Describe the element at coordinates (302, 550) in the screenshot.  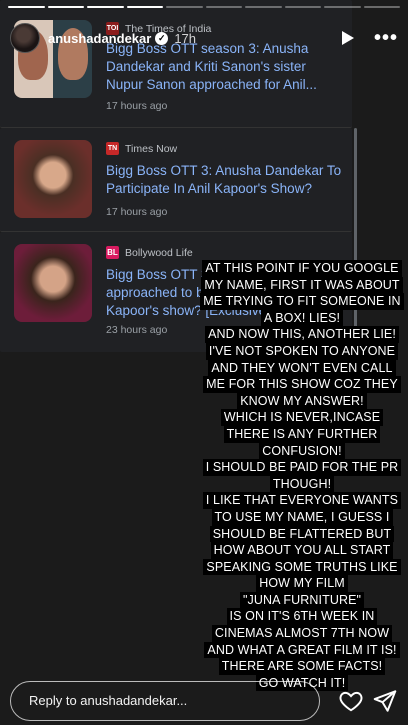
I see `overlay-text-line: HOW ABOUT YOU ALL START` at that location.